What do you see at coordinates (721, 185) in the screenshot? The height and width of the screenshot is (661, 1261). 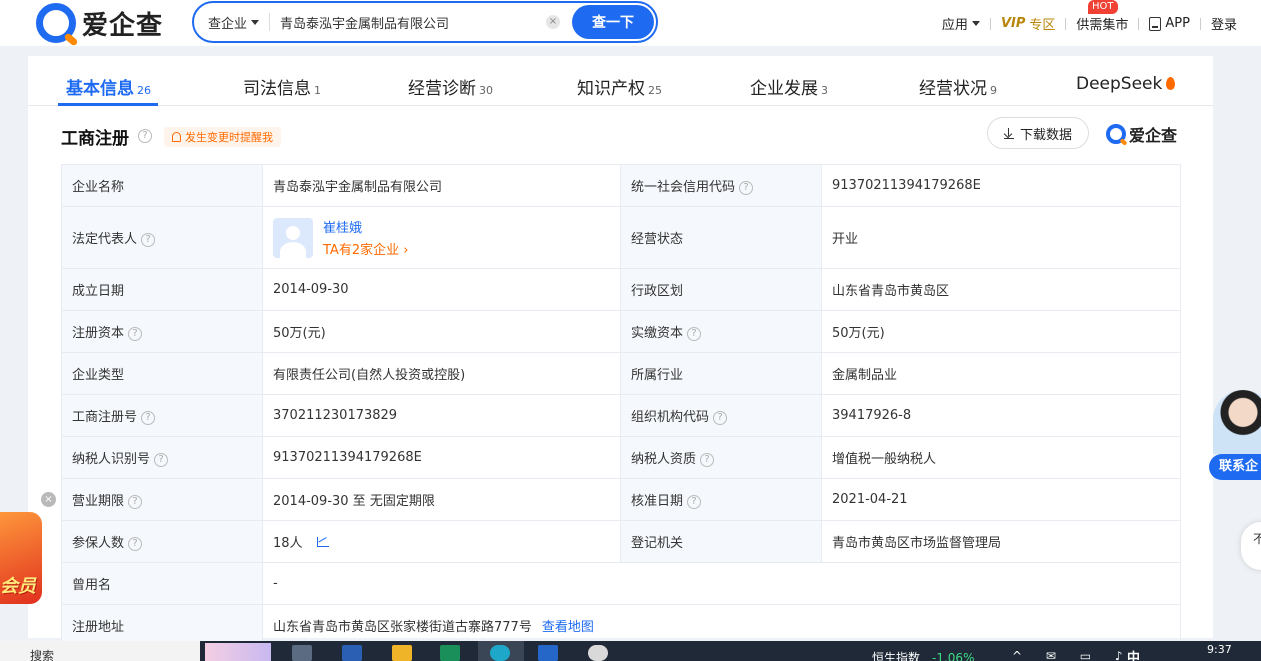 I see `credit-code-label: 统一社会信用代码?` at bounding box center [721, 185].